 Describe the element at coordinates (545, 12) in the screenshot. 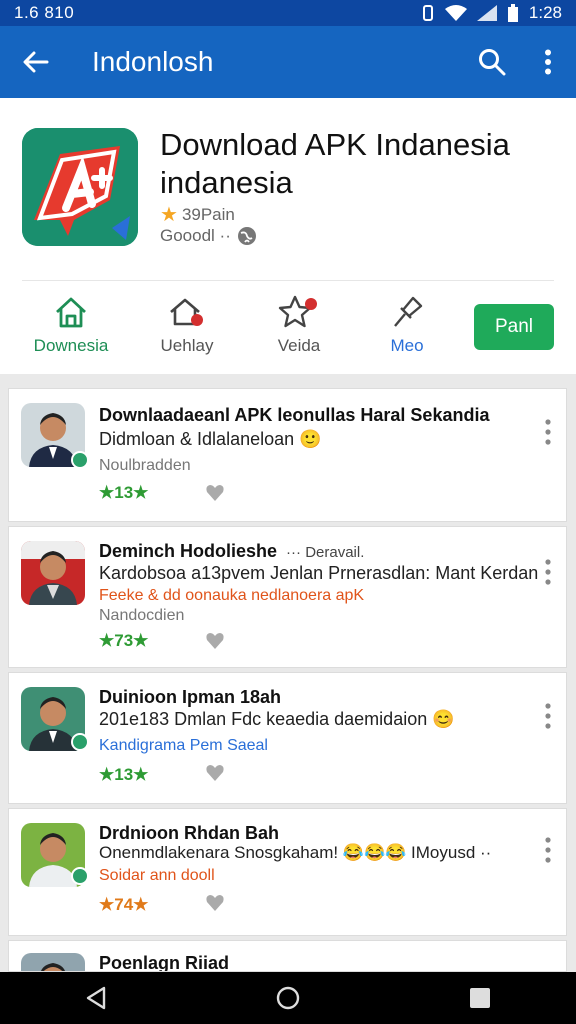

I see `status-time: 1:28` at that location.